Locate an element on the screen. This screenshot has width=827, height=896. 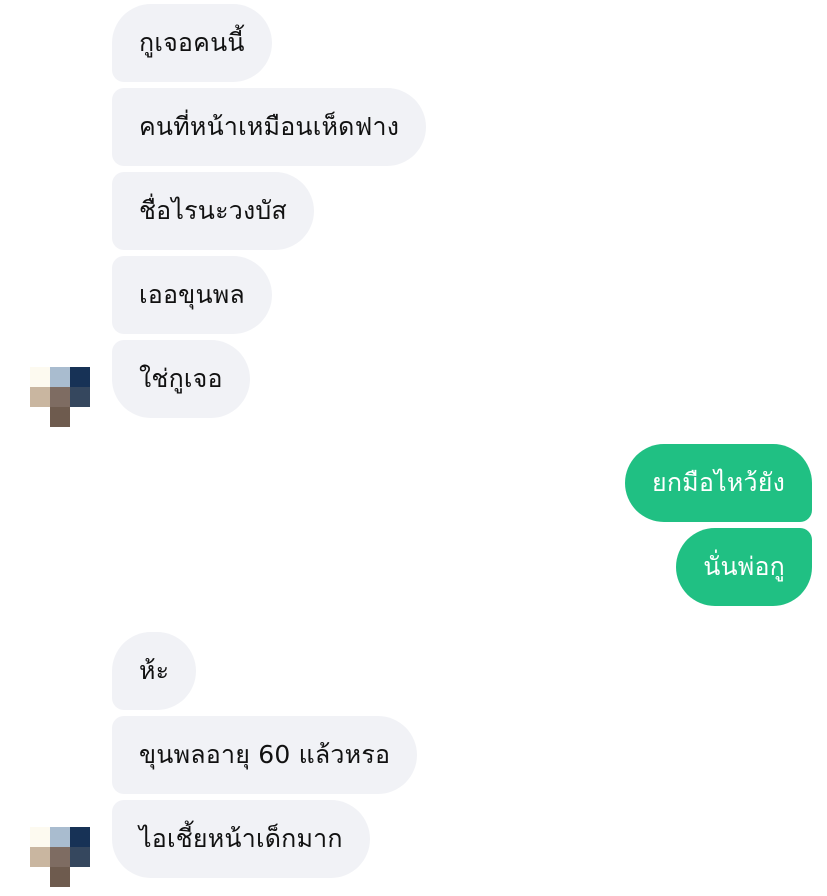
incoming-message: คนที่หน้าเหมือนเห็ดฟาง is located at coordinates (269, 127).